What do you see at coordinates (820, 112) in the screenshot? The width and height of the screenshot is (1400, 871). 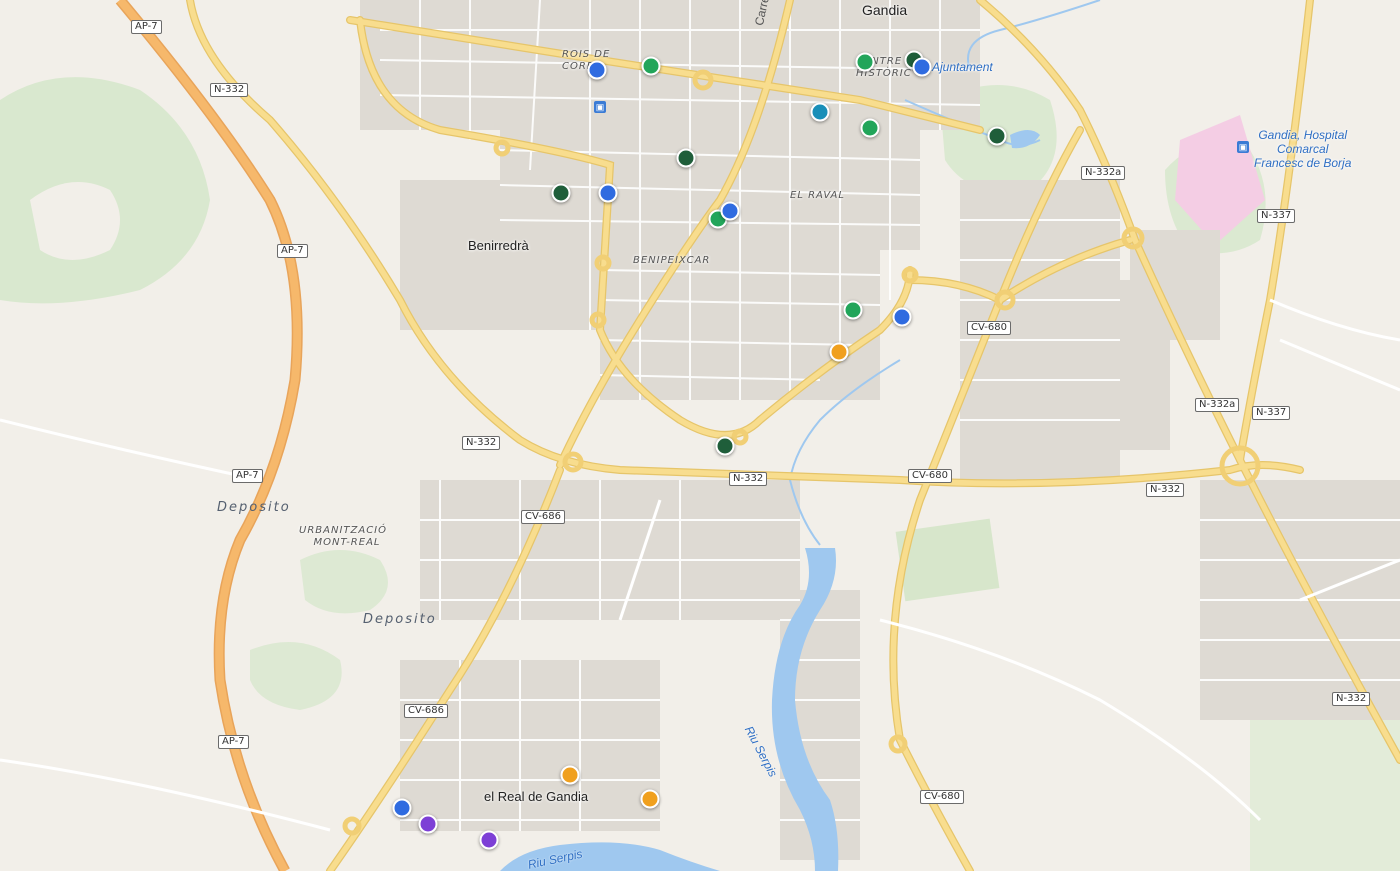 I see `map-marker-teal` at bounding box center [820, 112].